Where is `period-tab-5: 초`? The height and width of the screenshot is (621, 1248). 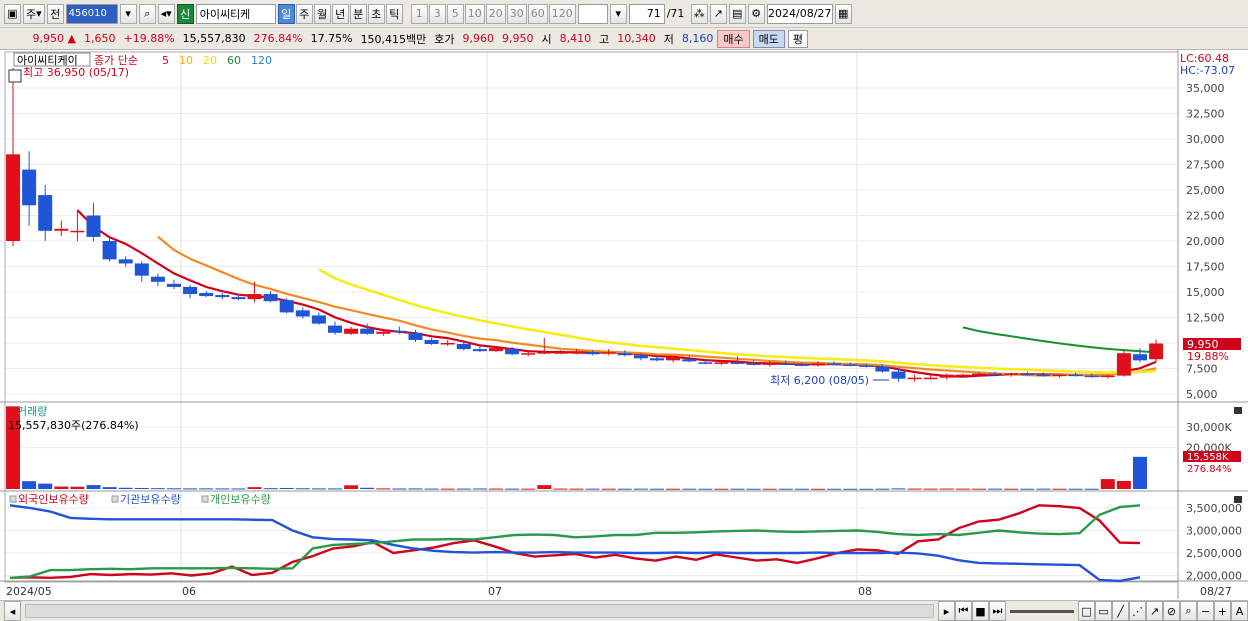 period-tab-5: 초 is located at coordinates (376, 13).